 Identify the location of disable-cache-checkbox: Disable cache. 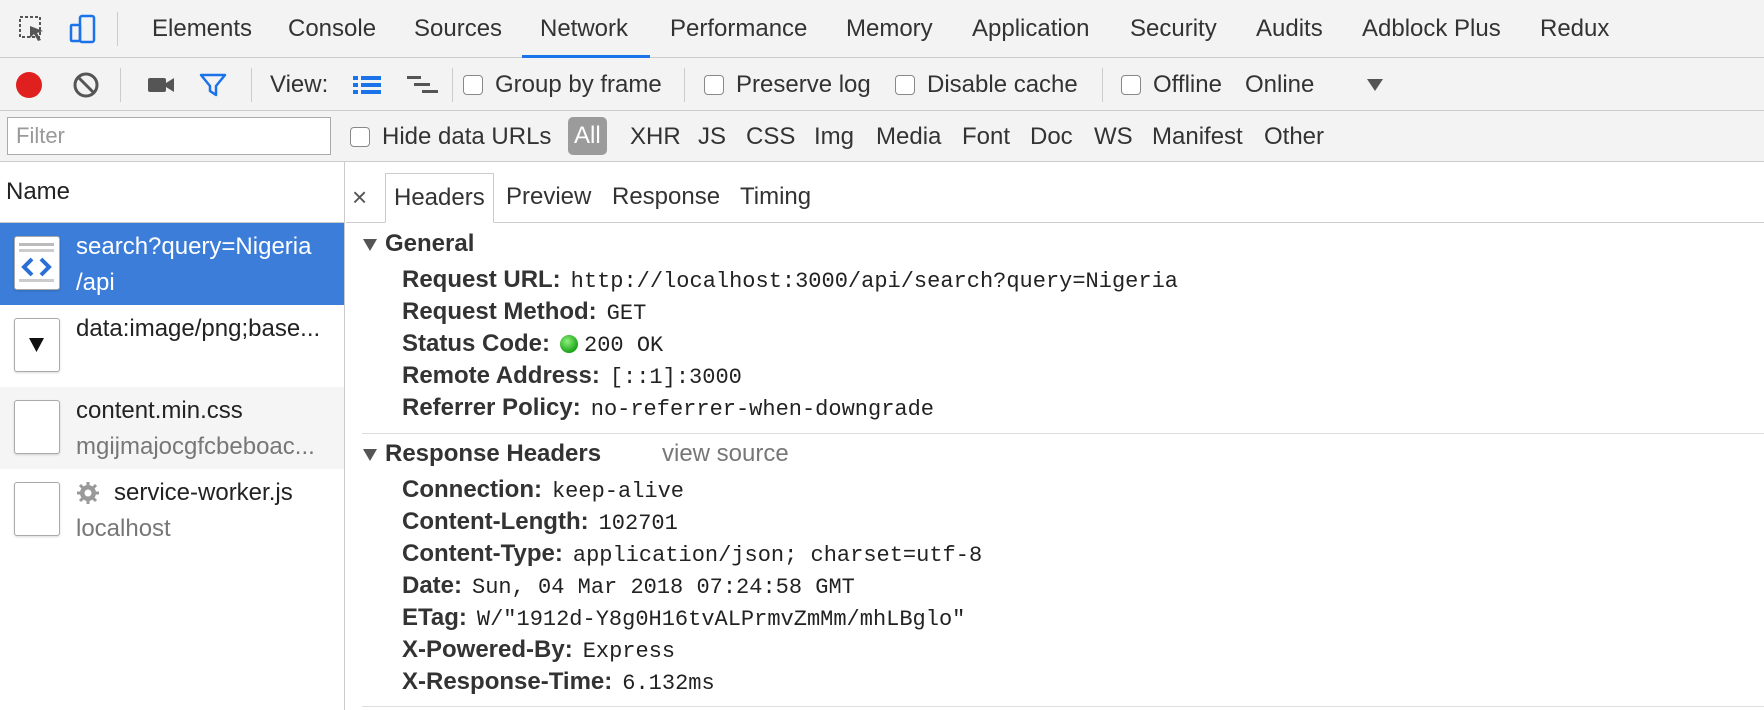
(986, 84).